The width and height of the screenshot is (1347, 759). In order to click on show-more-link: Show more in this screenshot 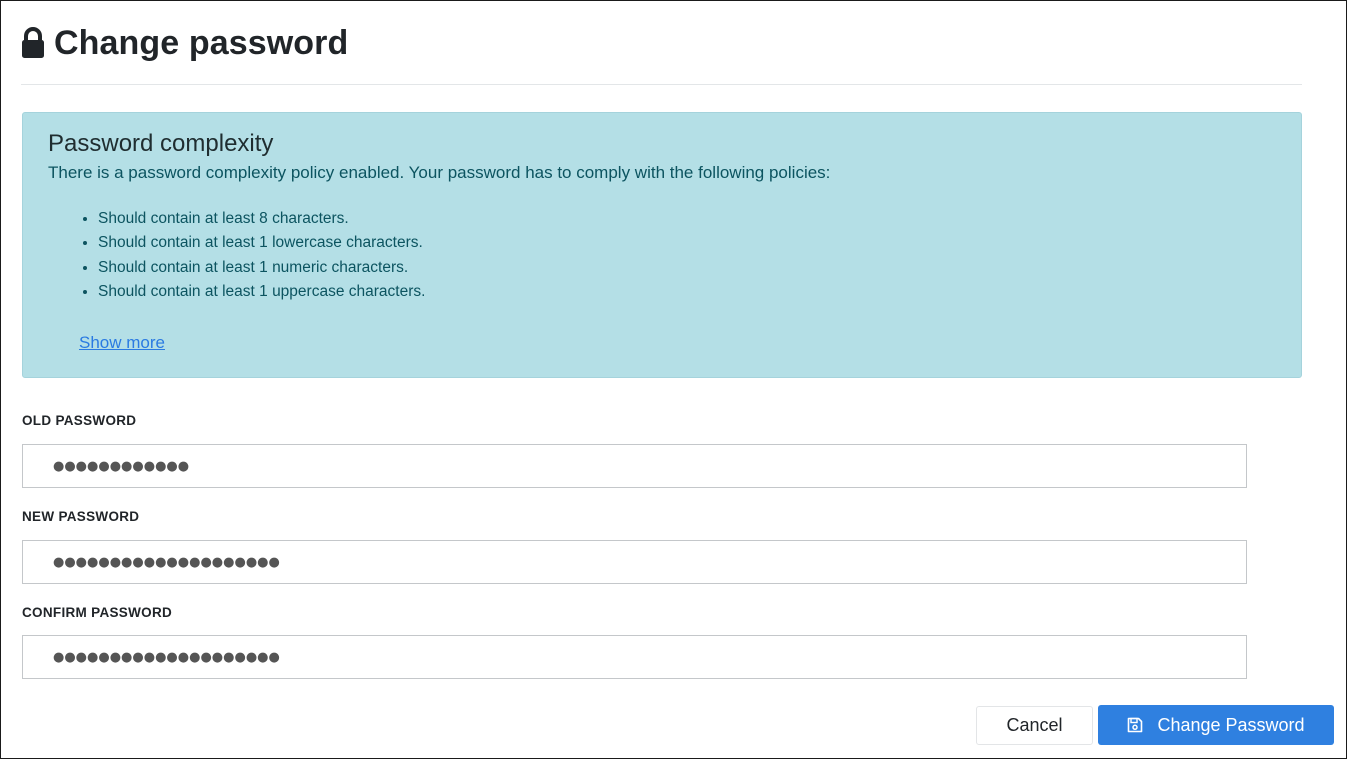, I will do `click(122, 343)`.